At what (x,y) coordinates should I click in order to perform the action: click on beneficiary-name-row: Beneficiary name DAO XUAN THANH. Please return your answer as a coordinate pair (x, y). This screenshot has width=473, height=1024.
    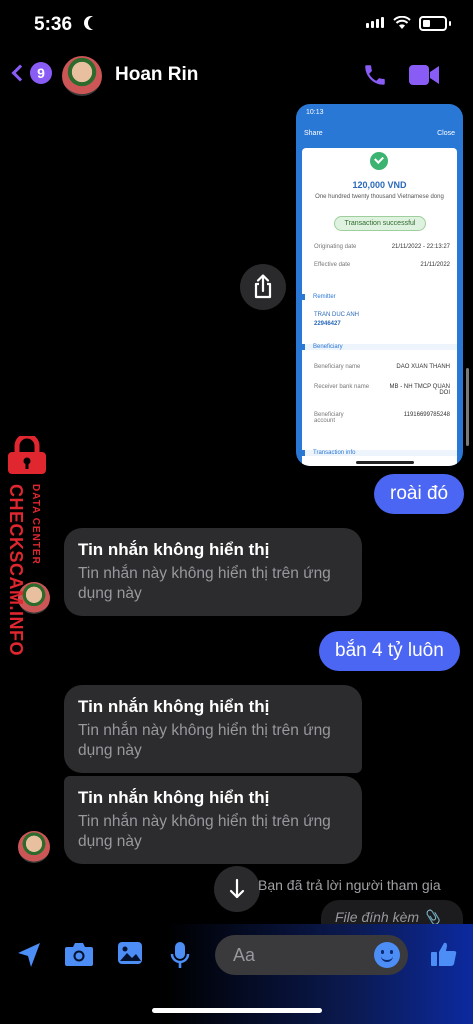
    Looking at the image, I should click on (382, 367).